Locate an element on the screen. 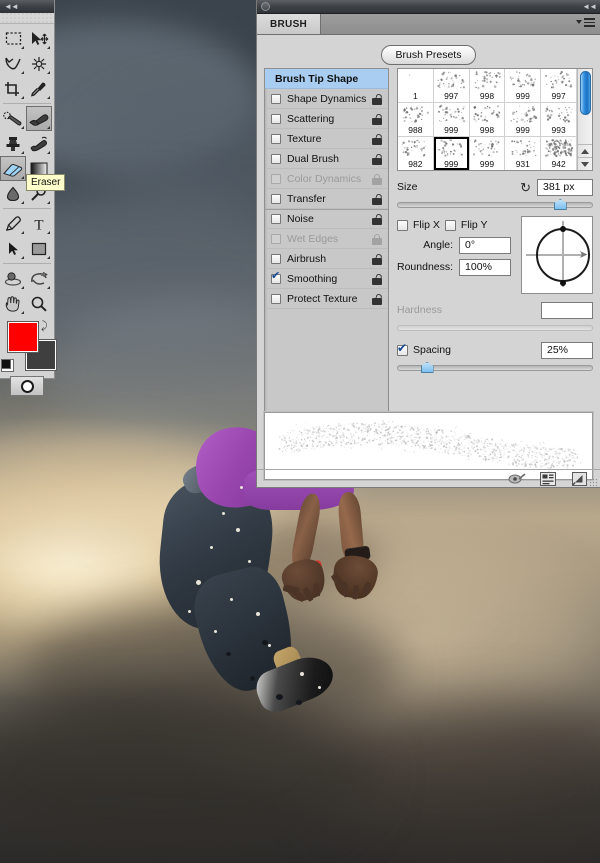 The height and width of the screenshot is (863, 600). collapse-right-arrows-icon: ◄◄ is located at coordinates (589, 7).